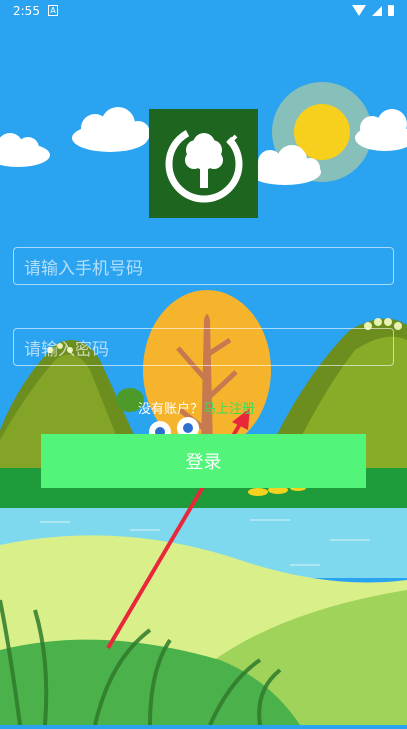 This screenshot has width=407, height=729. Describe the element at coordinates (203, 347) in the screenshot. I see `password-input: 请输入密码` at that location.